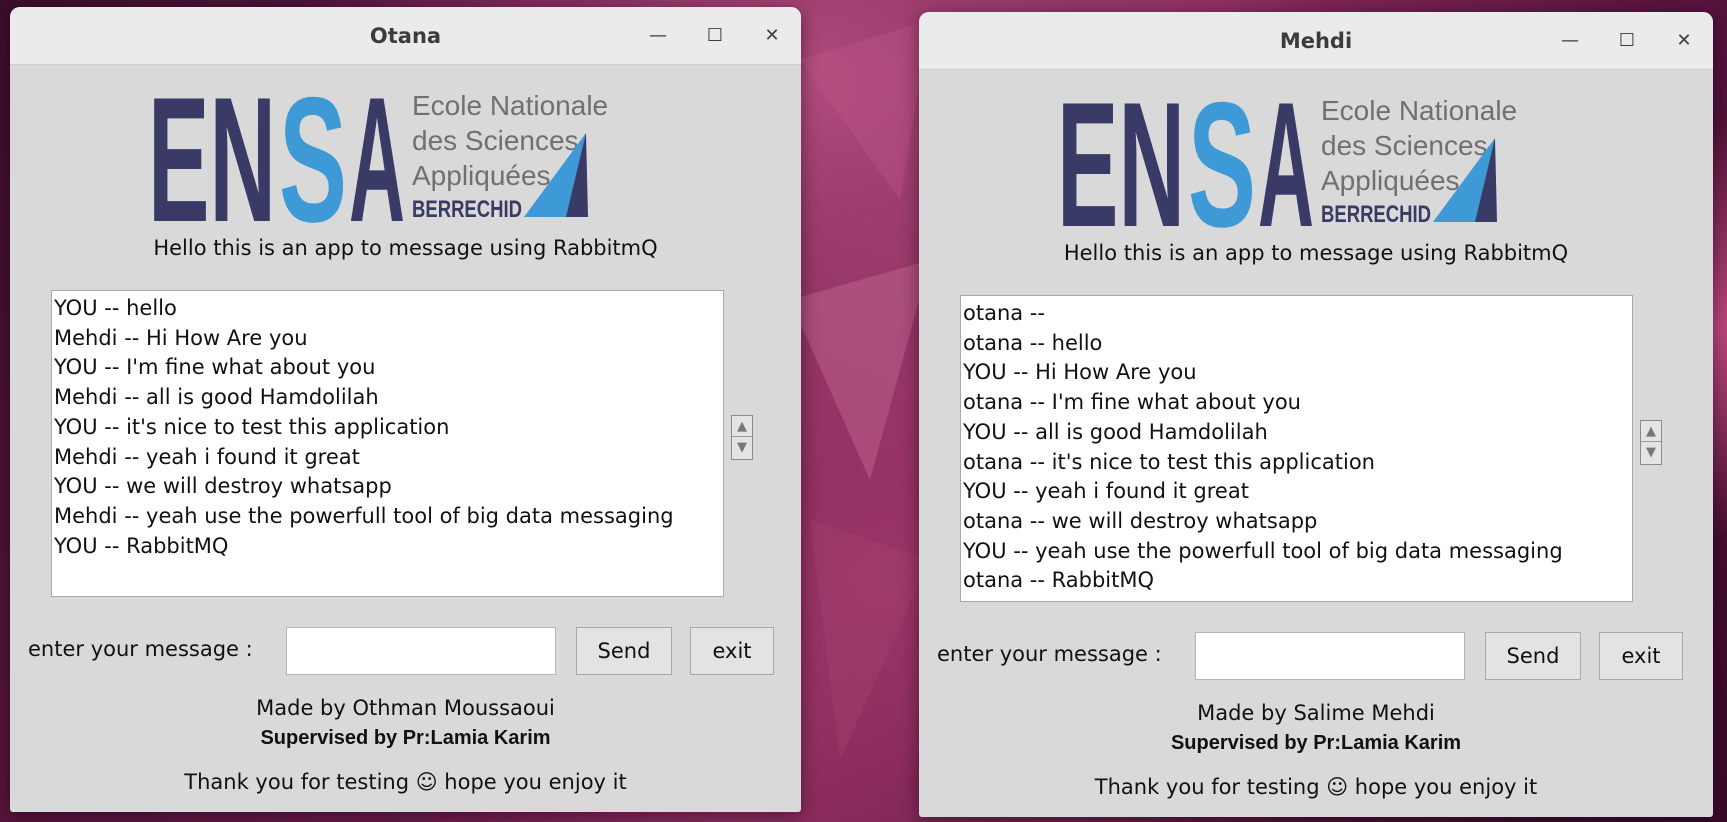  I want to click on message-line: YOU -- we will destroy whatsapp, so click(223, 486).